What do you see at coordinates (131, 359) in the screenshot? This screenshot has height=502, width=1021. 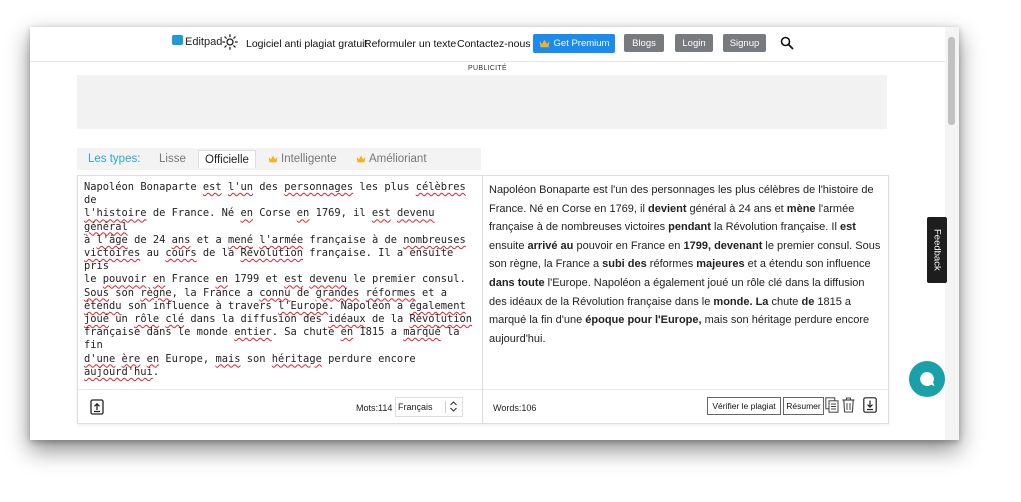 I see `flagged-word: ère` at bounding box center [131, 359].